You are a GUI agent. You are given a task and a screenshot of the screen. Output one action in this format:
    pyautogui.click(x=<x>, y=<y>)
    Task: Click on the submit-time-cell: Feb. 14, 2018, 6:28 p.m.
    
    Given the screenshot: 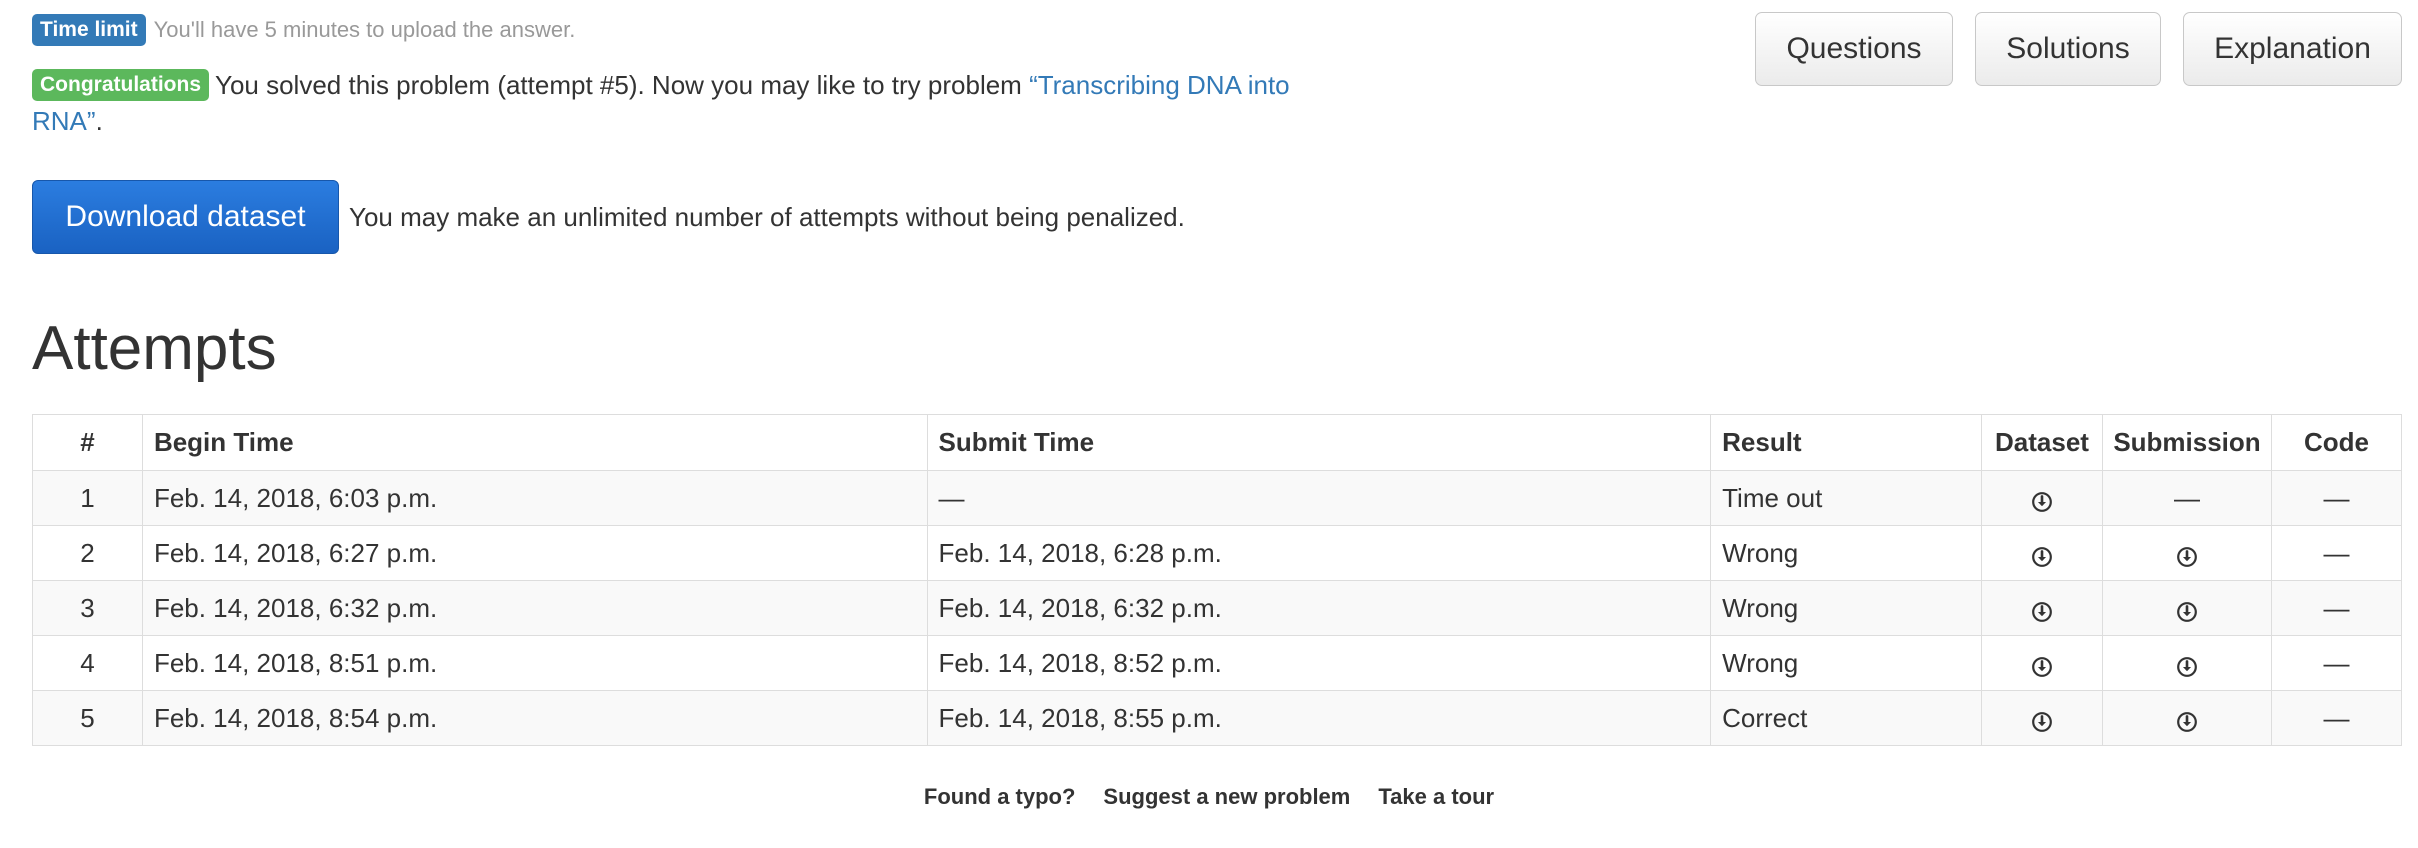 What is the action you would take?
    pyautogui.click(x=1319, y=553)
    